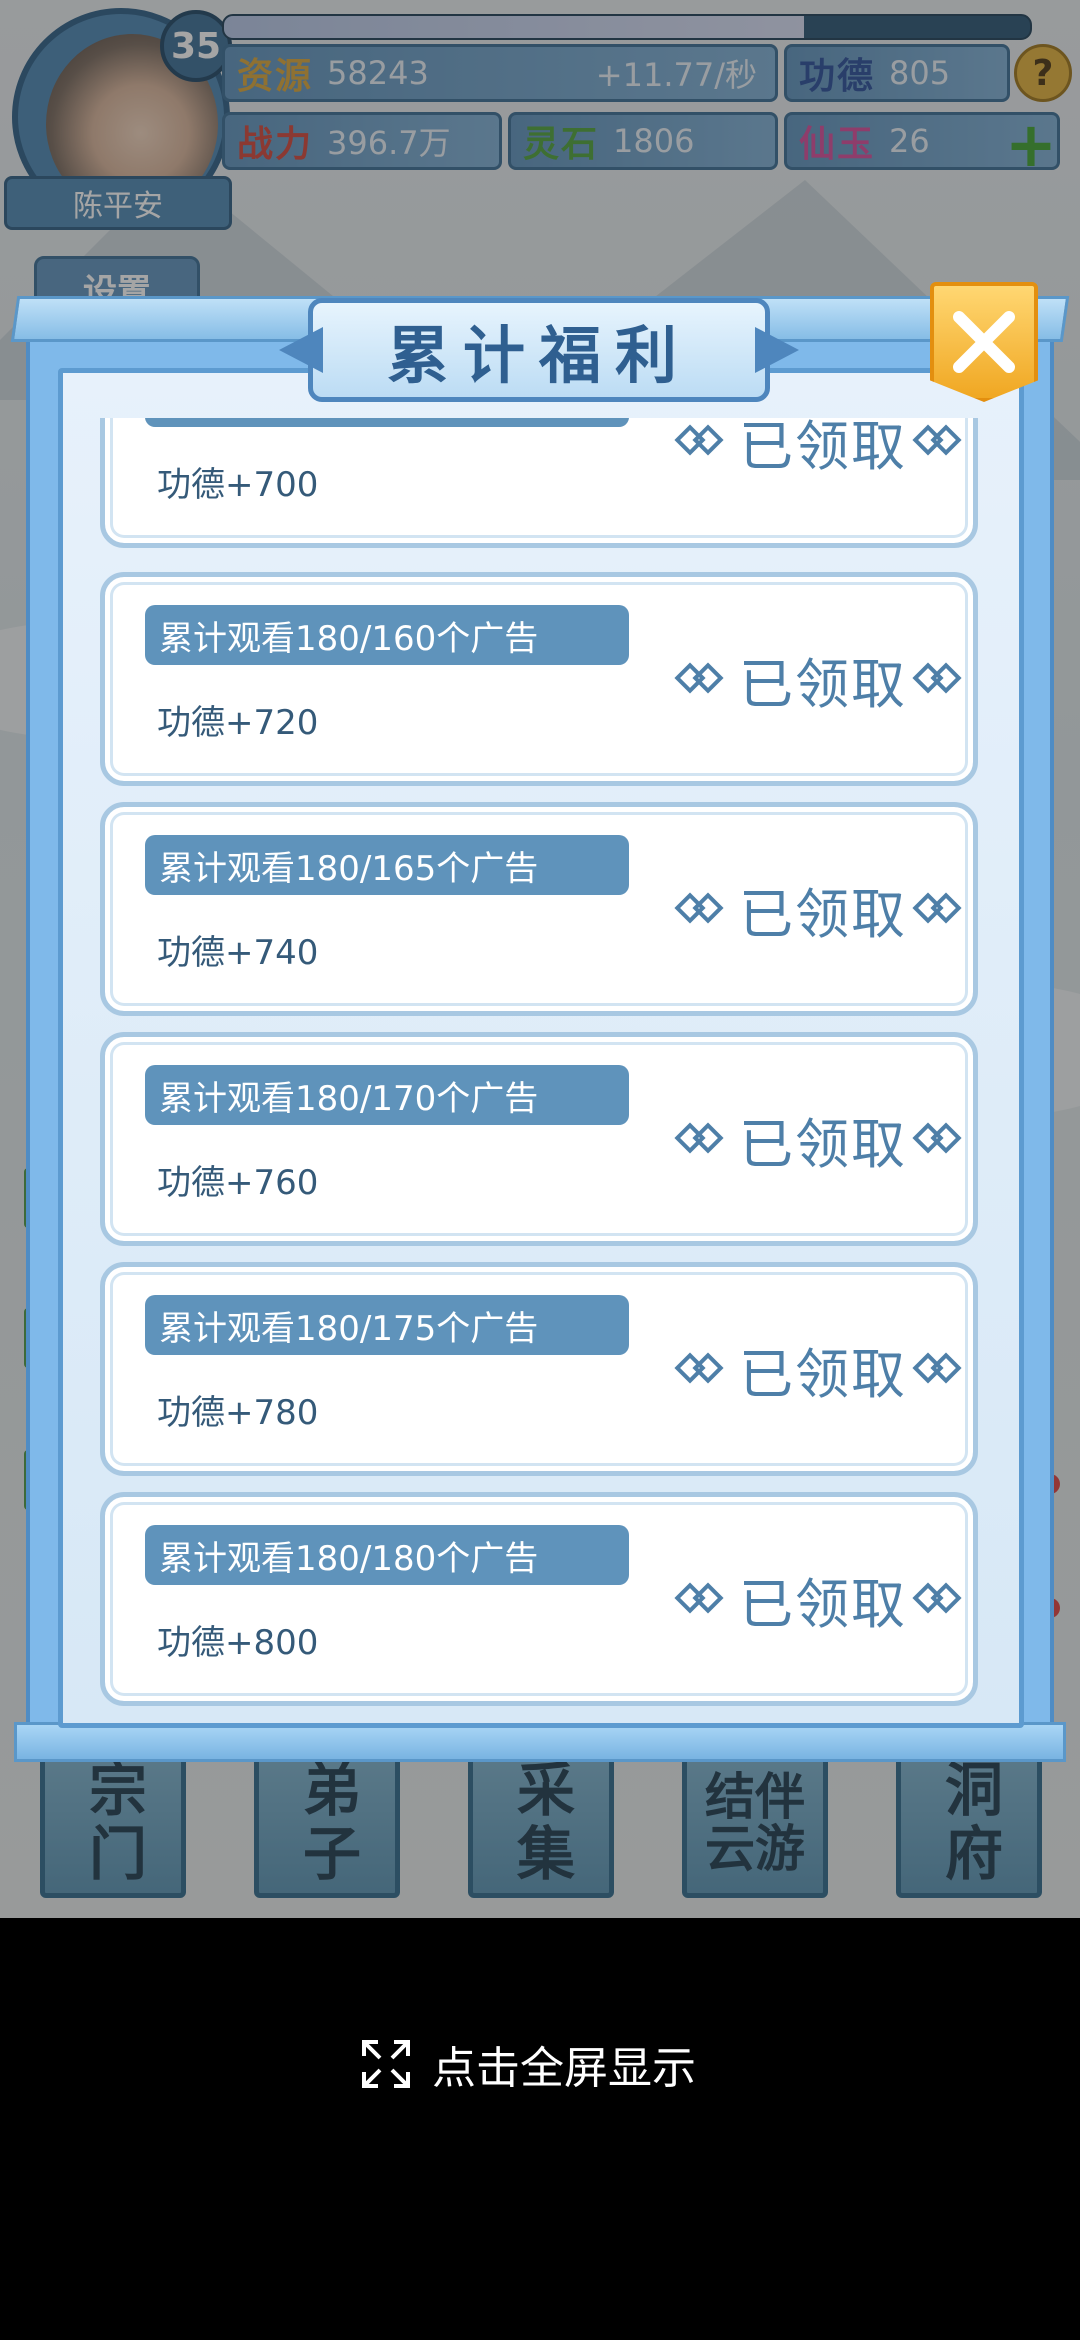  I want to click on reward-amount: 功德+720, so click(238, 723).